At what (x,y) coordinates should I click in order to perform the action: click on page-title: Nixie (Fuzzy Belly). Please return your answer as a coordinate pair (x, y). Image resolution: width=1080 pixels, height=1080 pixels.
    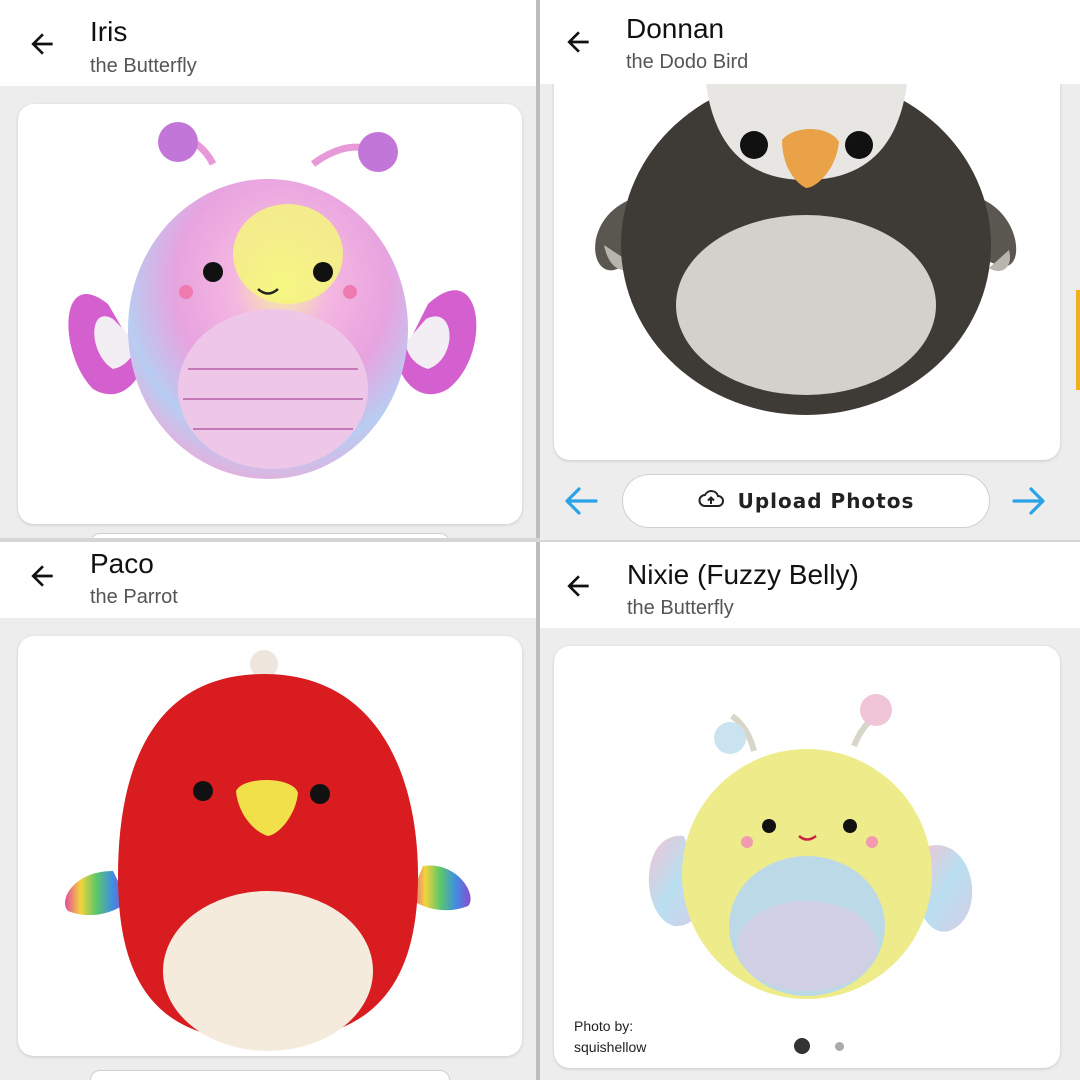
    Looking at the image, I should click on (743, 574).